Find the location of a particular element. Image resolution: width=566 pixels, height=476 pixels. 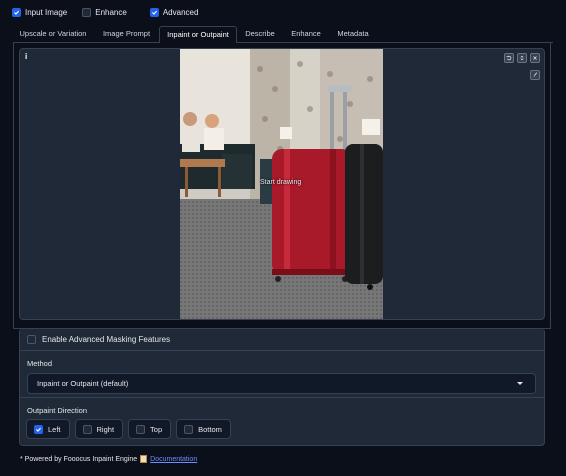

tab-describe: Describe is located at coordinates (260, 34).